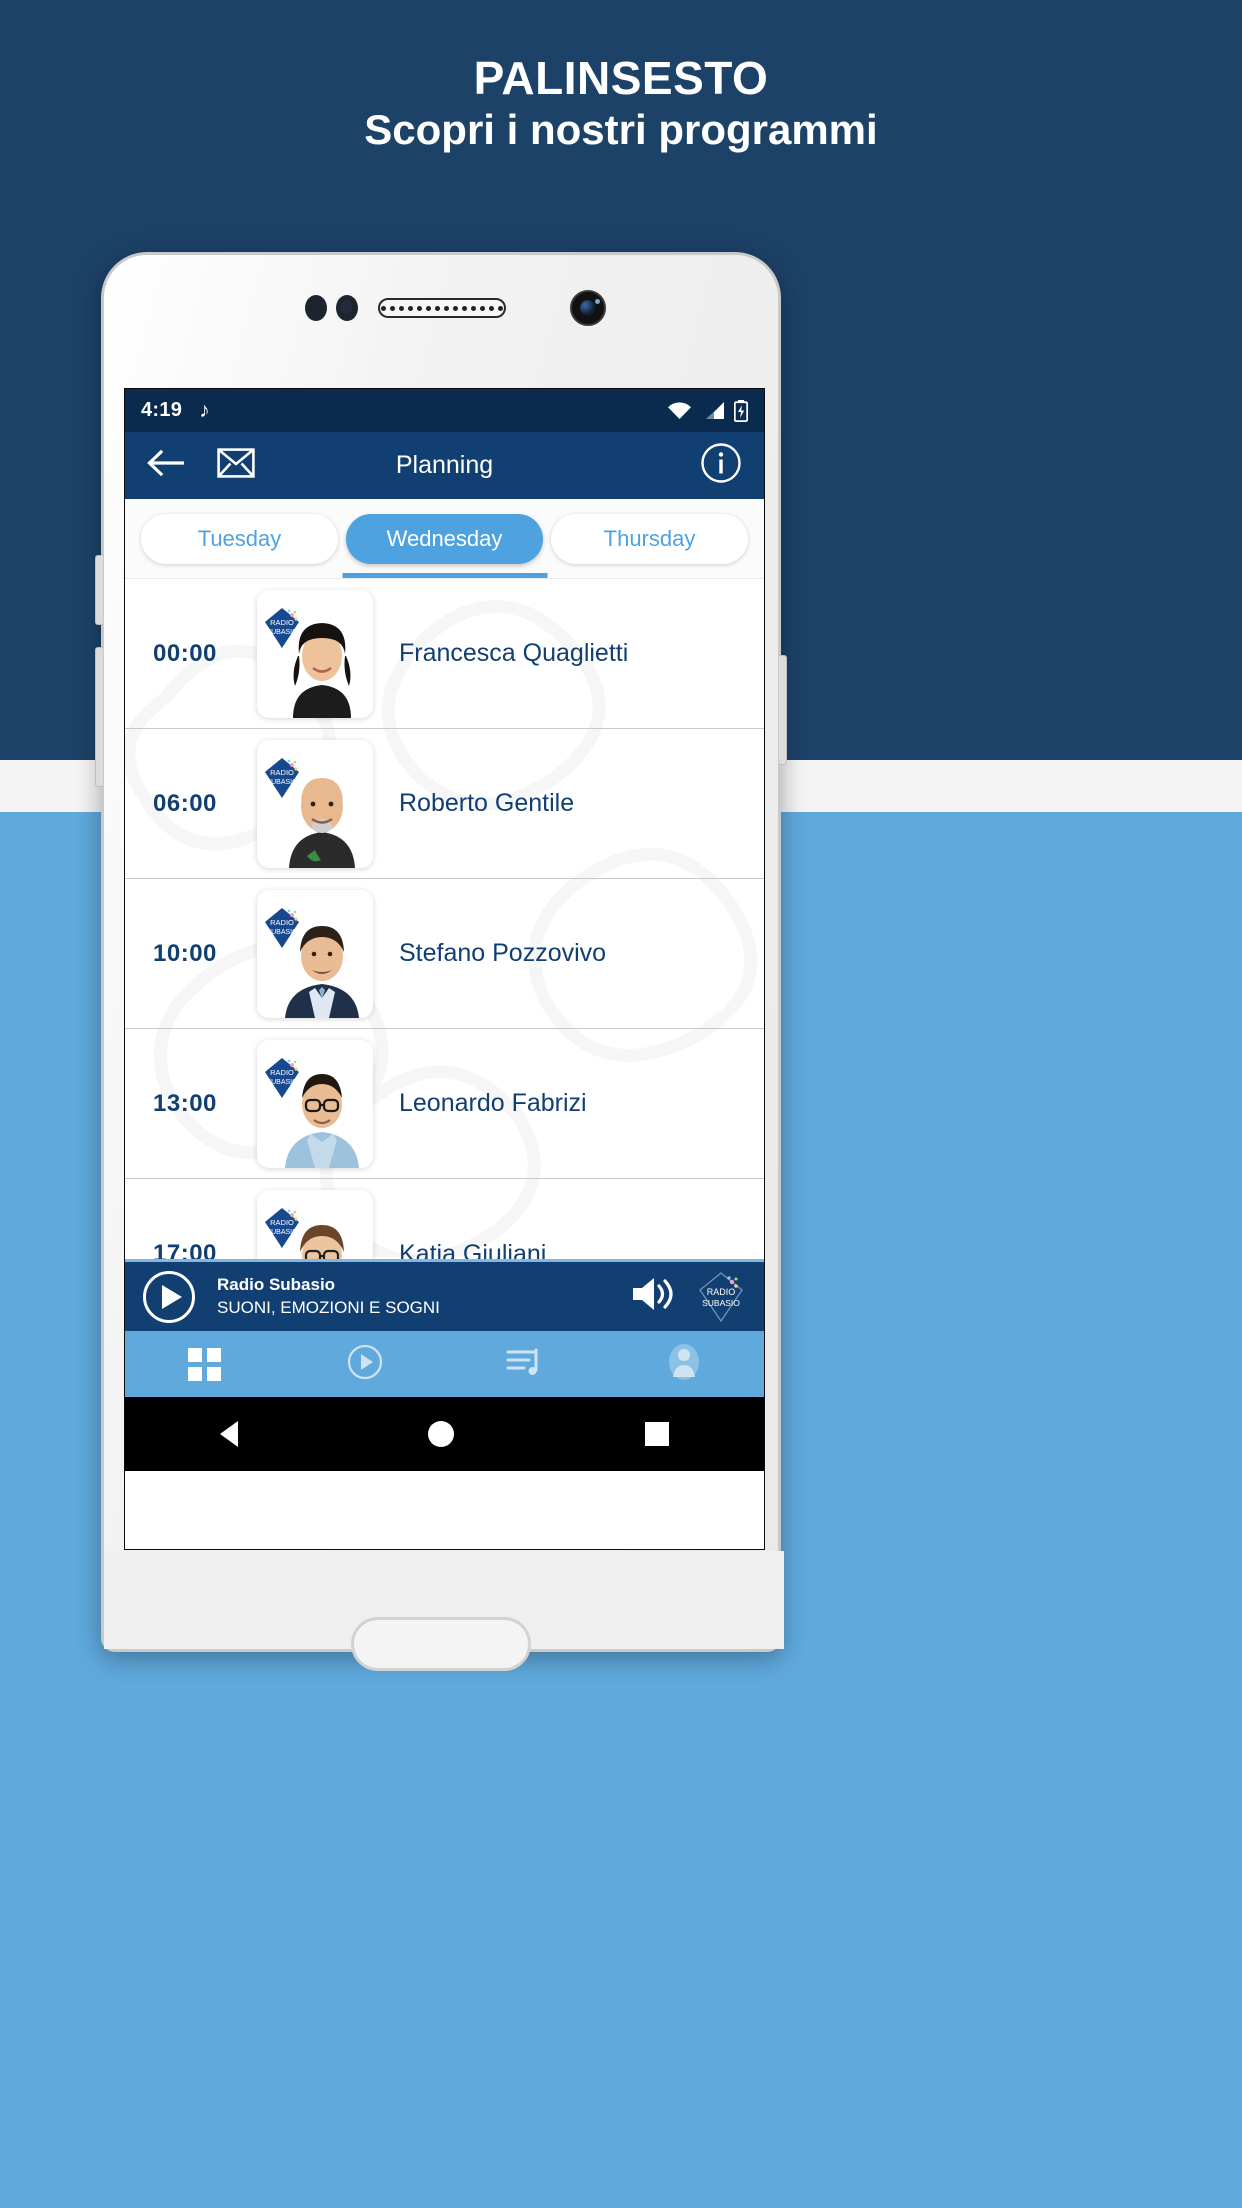 This screenshot has height=2208, width=1242. I want to click on active-tab-indicator, so click(444, 575).